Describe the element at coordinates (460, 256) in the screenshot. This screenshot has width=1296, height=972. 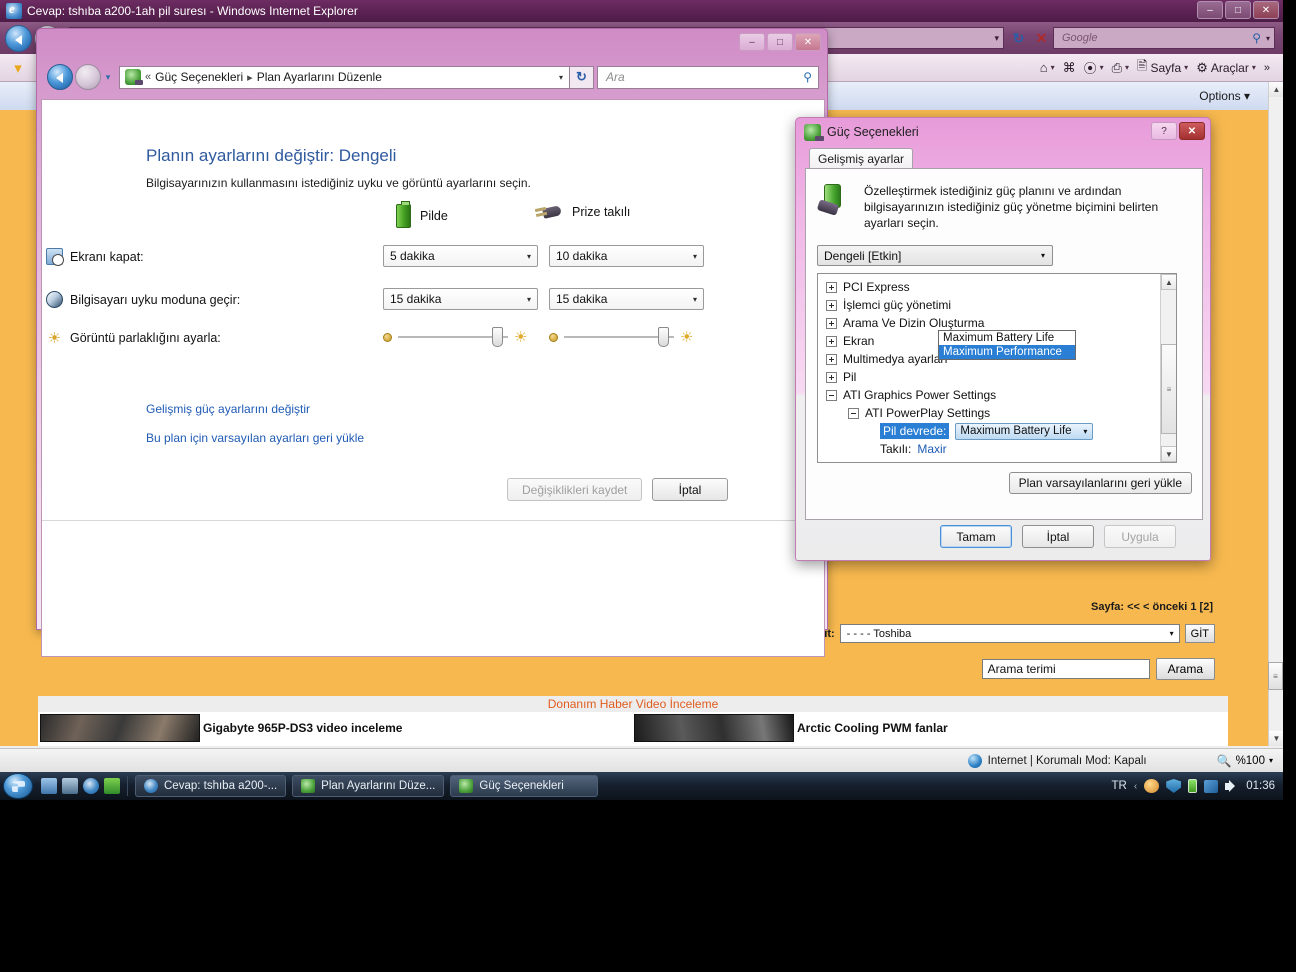
I see `display-off-battery-combo: 5 dakika ▾` at that location.